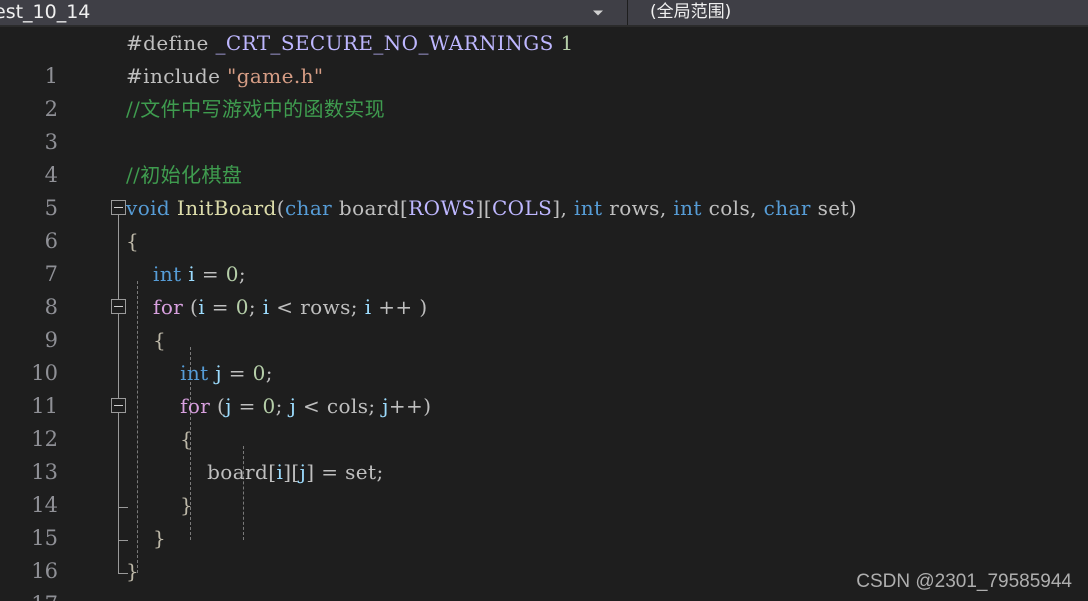 The width and height of the screenshot is (1088, 601). Describe the element at coordinates (544, 486) in the screenshot. I see `code-line: 14 board[i][j] = set;` at that location.